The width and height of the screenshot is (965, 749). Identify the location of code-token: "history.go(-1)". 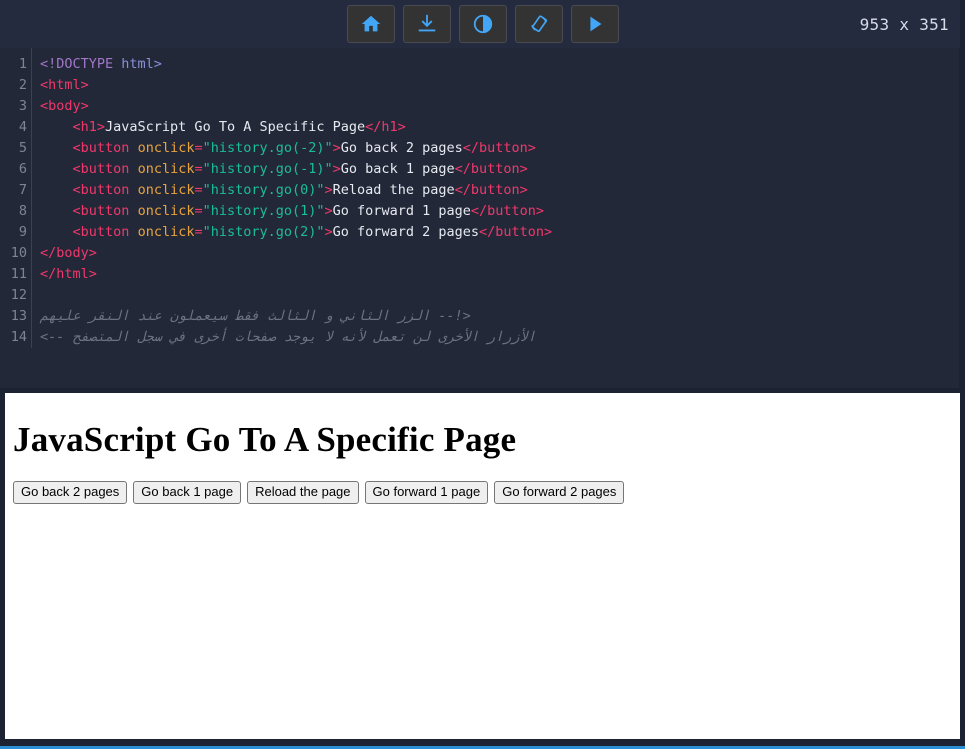
(267, 169).